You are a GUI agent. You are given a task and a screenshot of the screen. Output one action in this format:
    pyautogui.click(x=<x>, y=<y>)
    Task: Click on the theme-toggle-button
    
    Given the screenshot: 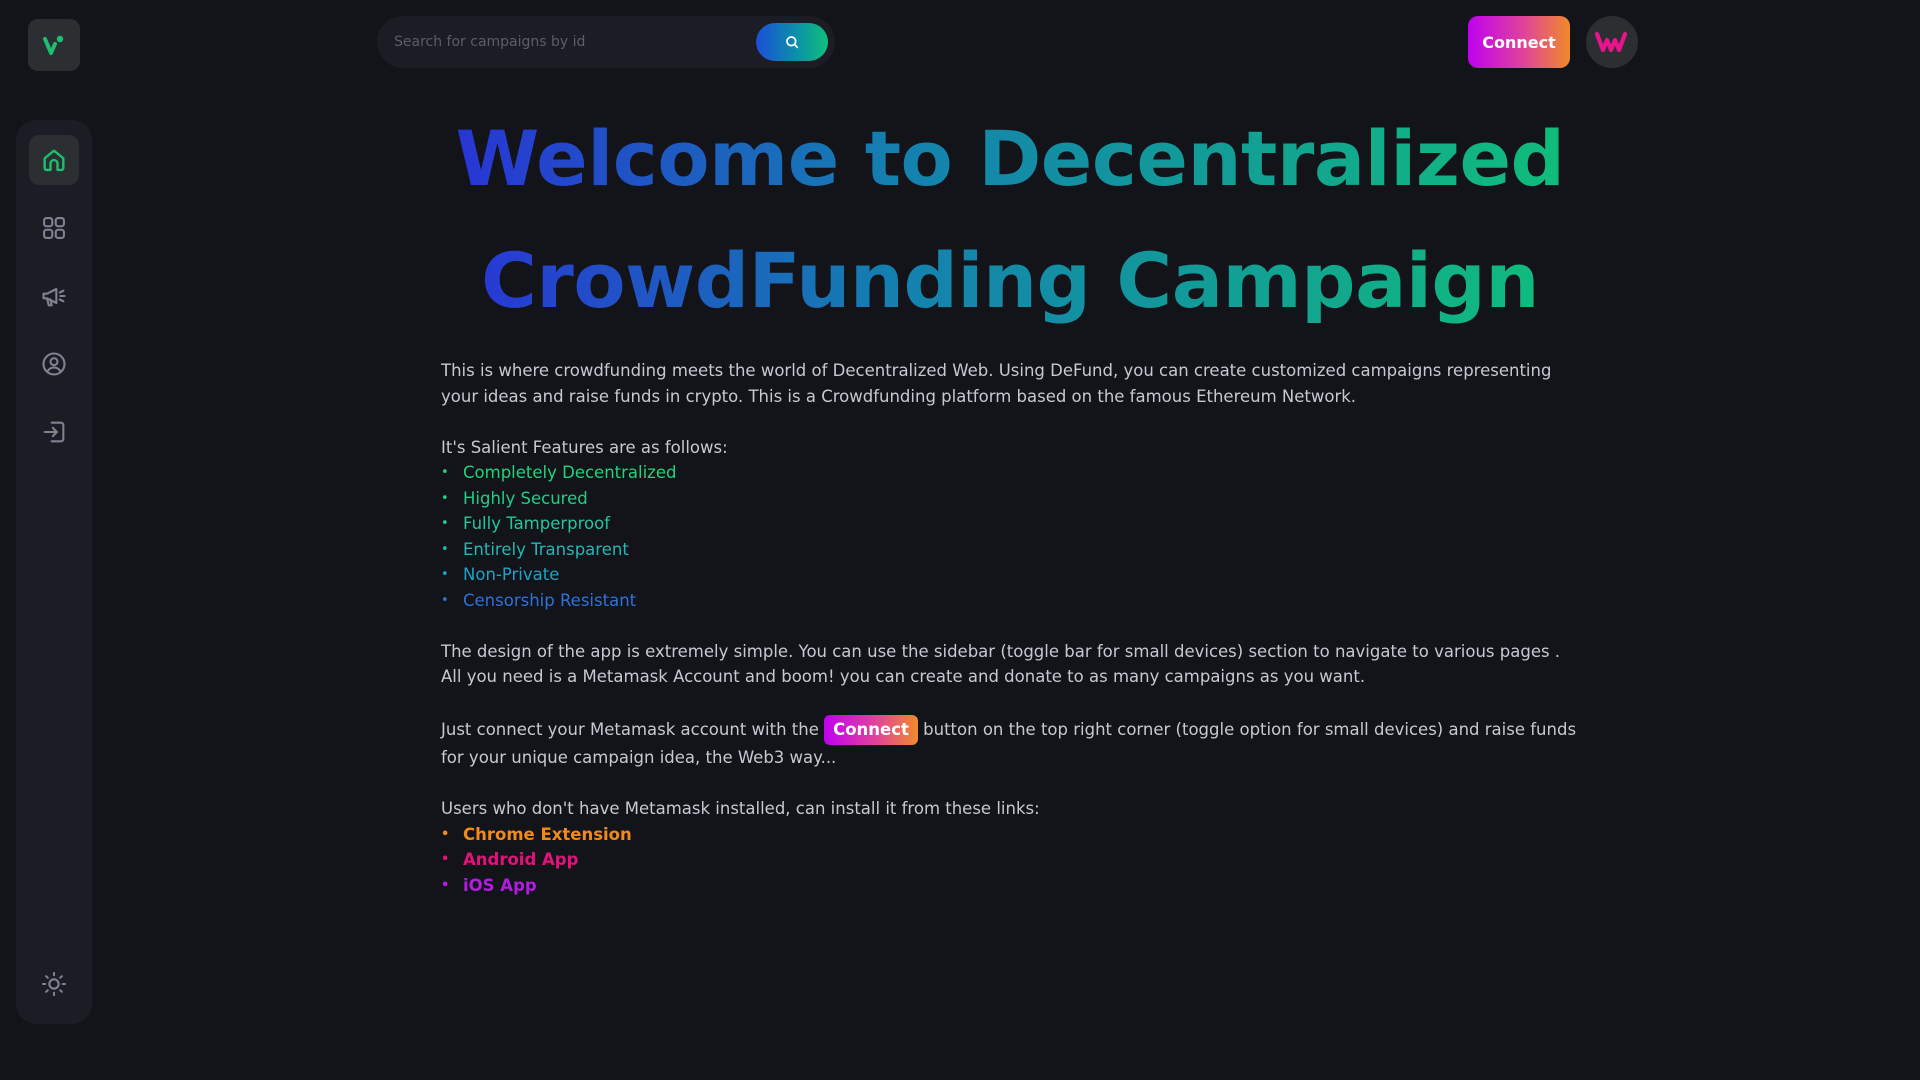 What is the action you would take?
    pyautogui.click(x=54, y=984)
    